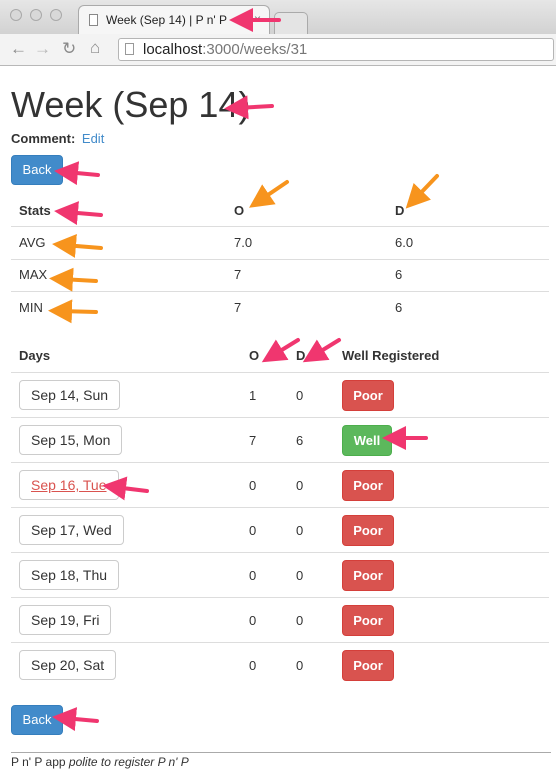 This screenshot has width=556, height=776. I want to click on pink-arrow-back-top, so click(77, 173).